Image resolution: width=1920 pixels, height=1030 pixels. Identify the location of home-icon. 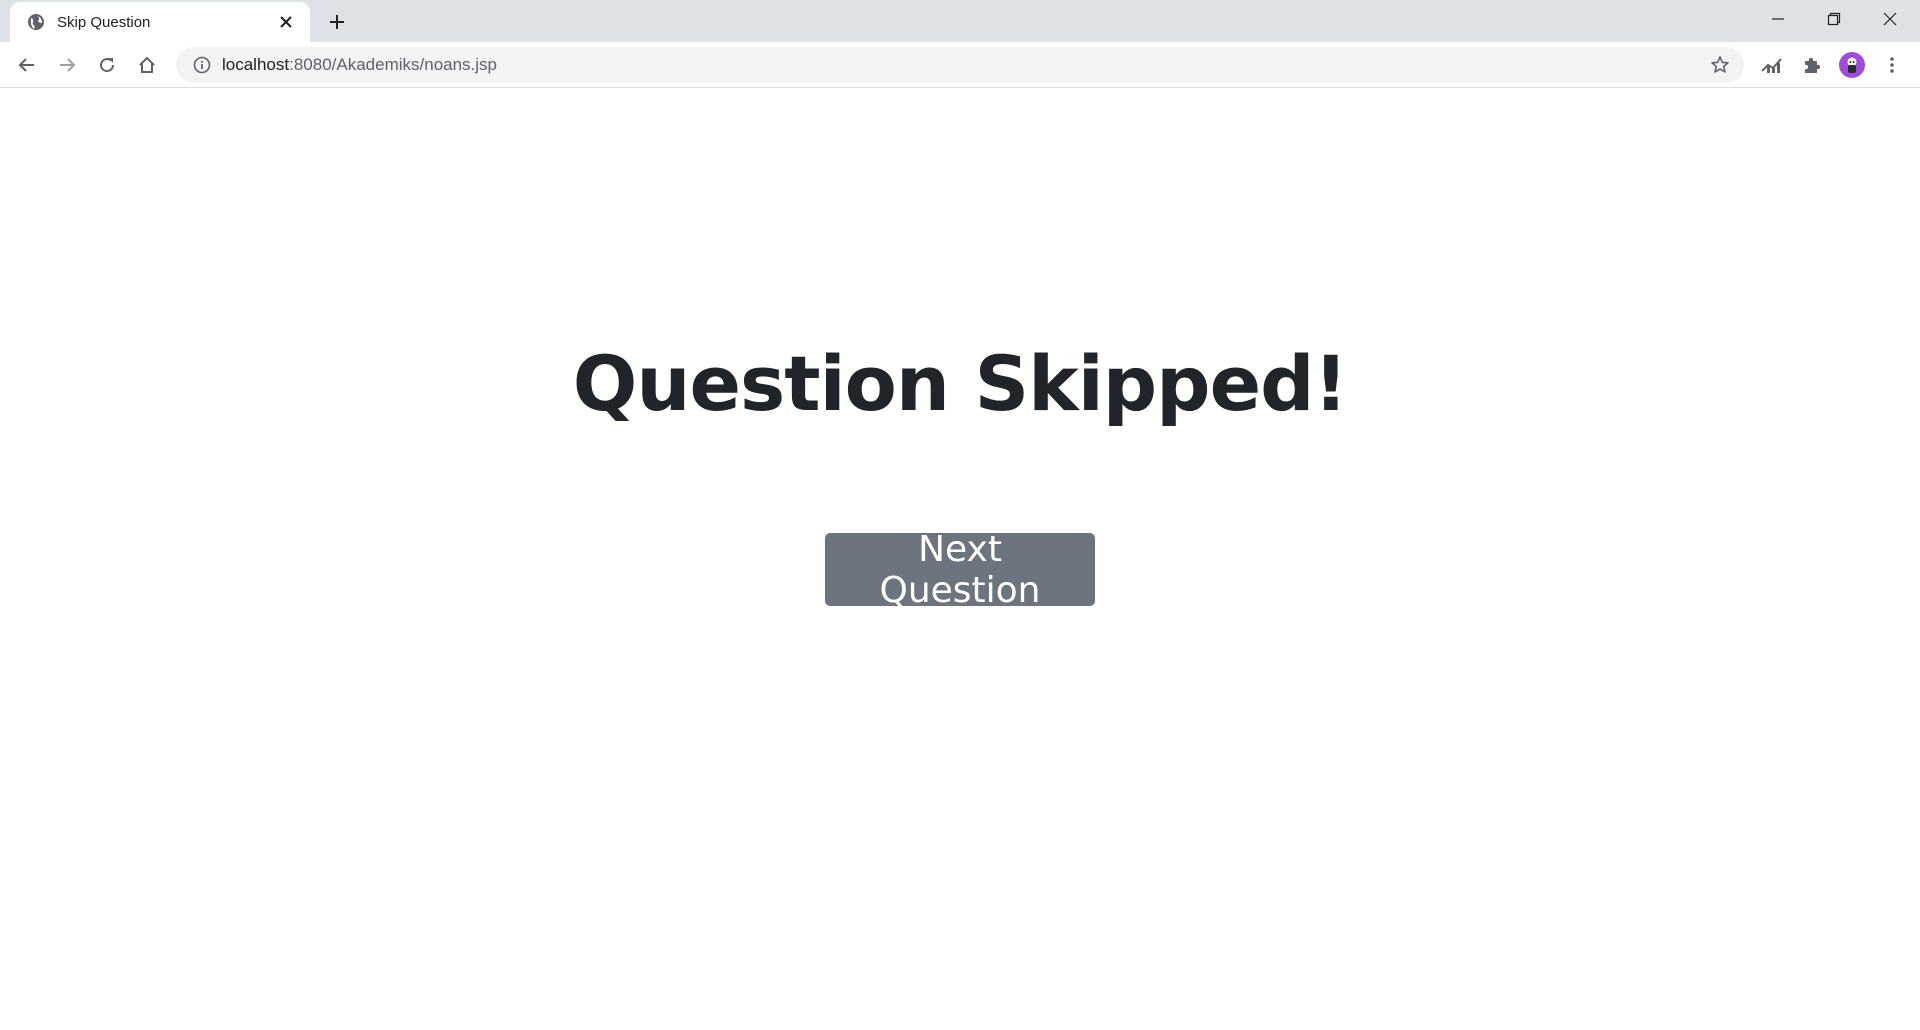
(147, 64).